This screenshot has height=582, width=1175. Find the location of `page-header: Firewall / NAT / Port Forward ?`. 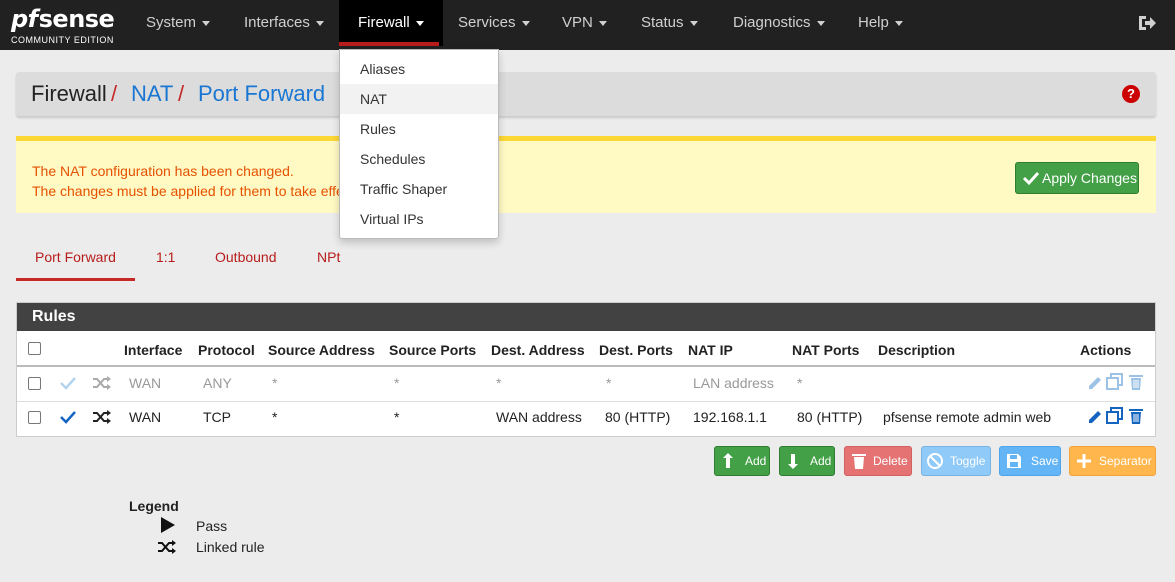

page-header: Firewall / NAT / Port Forward ? is located at coordinates (586, 94).